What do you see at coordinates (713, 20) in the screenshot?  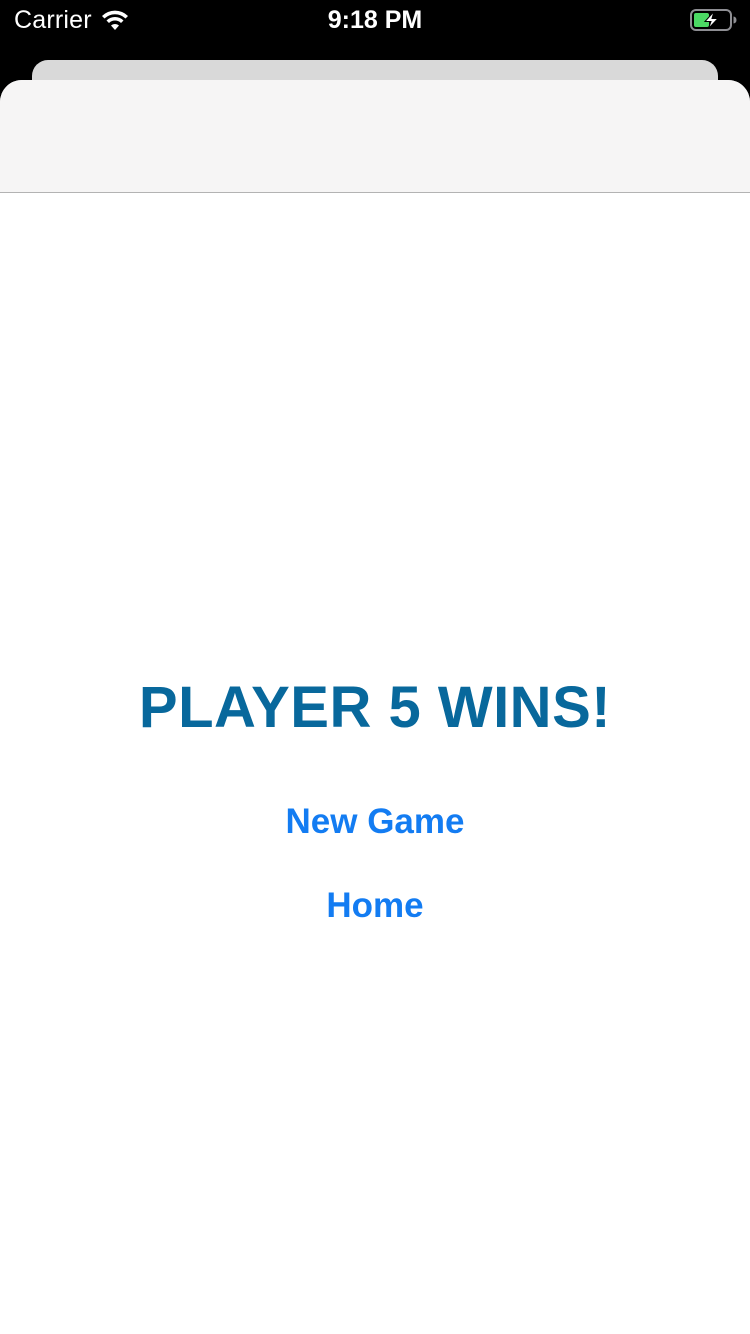 I see `battery-charging-icon` at bounding box center [713, 20].